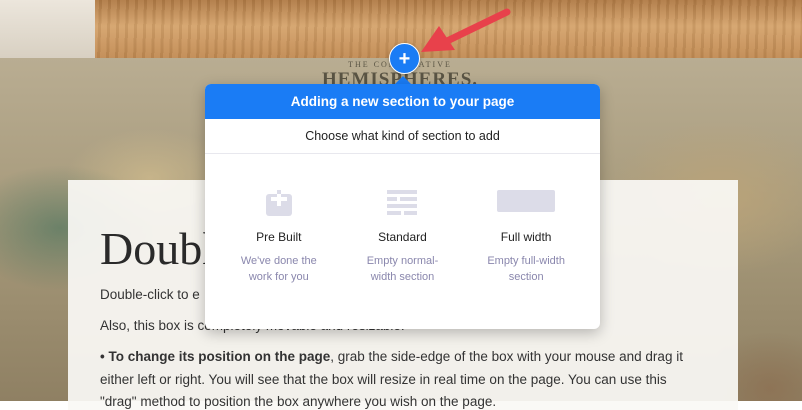  What do you see at coordinates (402, 101) in the screenshot?
I see `popup-header: Adding a new section to your page` at bounding box center [402, 101].